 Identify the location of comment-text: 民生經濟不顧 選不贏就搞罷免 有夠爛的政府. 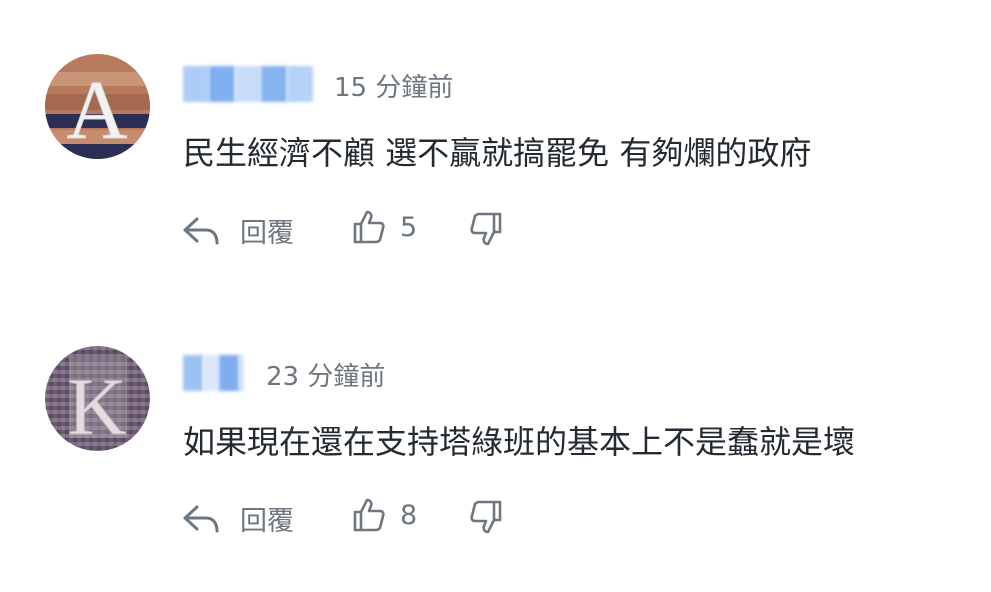
(497, 153).